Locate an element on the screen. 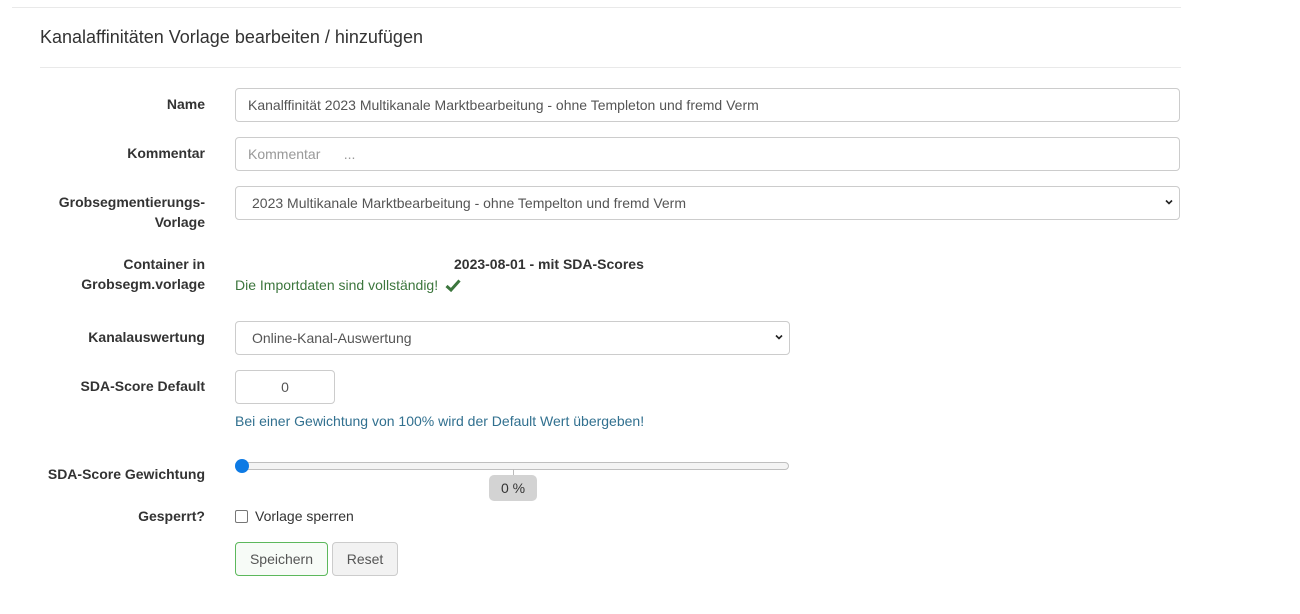 The height and width of the screenshot is (614, 1300). import-status: Die Importdaten sind vollständig! is located at coordinates (348, 285).